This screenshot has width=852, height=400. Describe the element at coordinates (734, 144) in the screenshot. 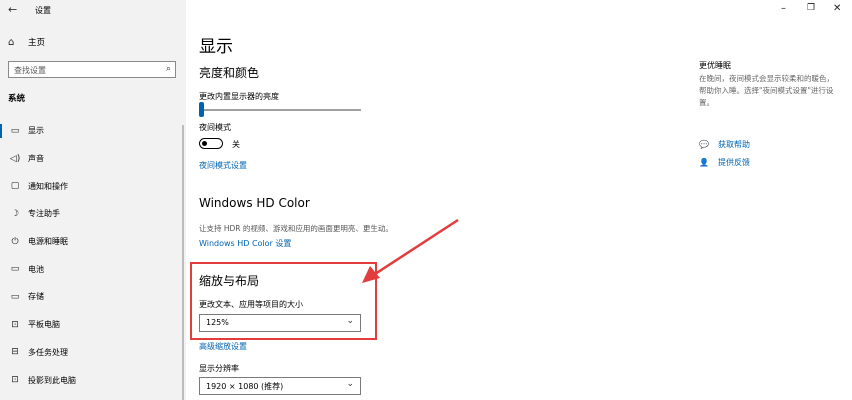

I see `get-help-label: 获取帮助` at that location.